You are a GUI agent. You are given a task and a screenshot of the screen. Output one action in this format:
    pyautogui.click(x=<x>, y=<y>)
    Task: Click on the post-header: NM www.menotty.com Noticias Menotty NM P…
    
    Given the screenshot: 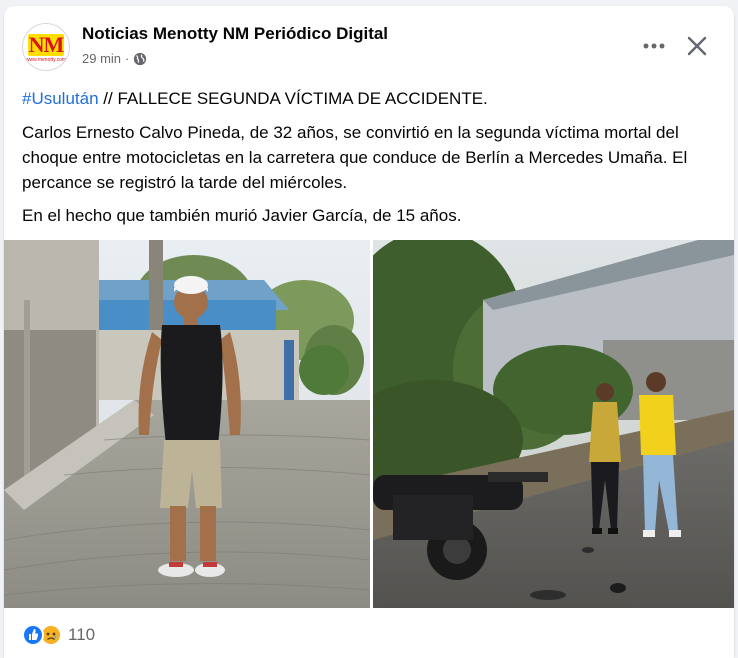 What is the action you would take?
    pyautogui.click(x=369, y=41)
    